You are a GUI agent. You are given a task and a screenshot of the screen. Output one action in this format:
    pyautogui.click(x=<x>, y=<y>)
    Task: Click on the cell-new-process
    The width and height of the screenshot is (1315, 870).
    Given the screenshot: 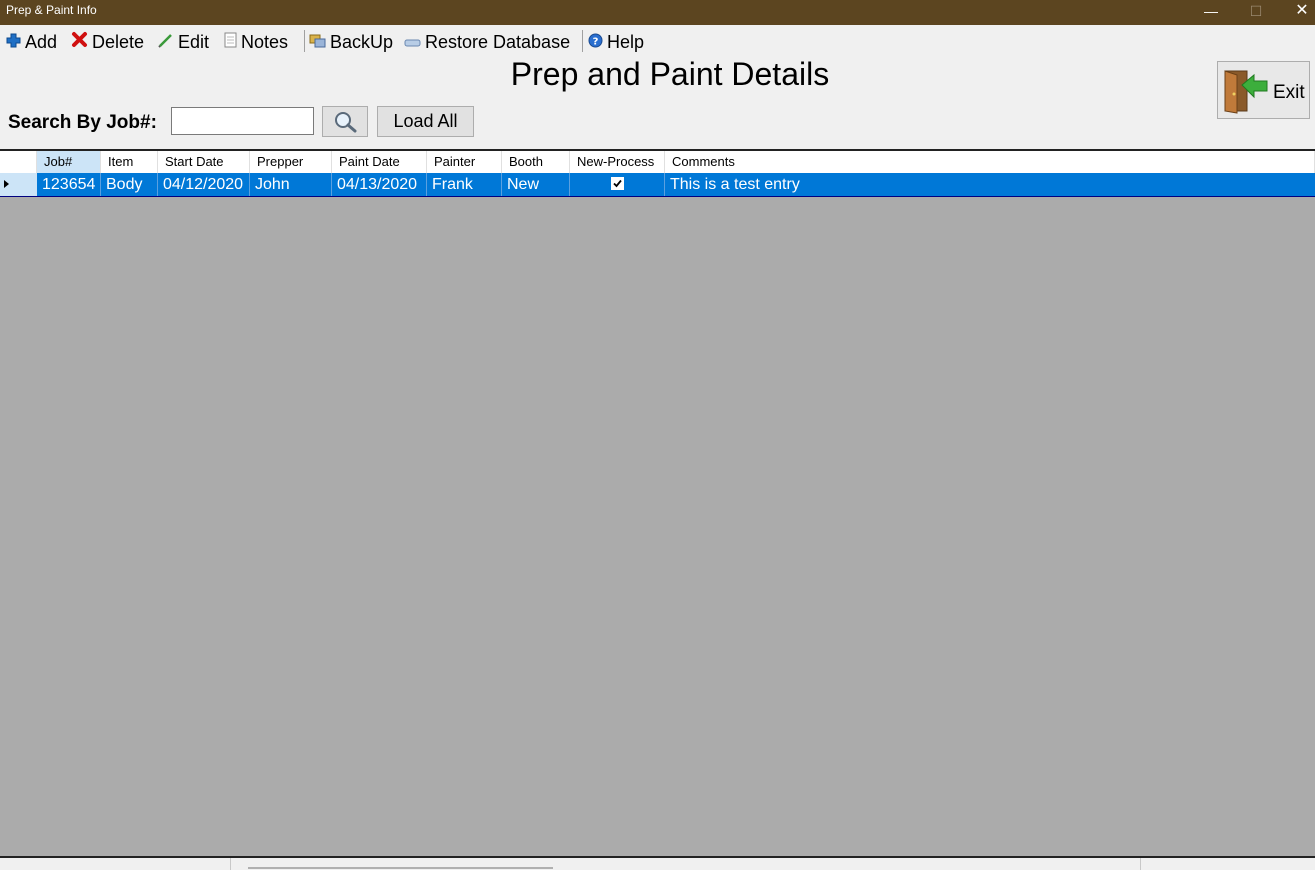 What is the action you would take?
    pyautogui.click(x=617, y=184)
    